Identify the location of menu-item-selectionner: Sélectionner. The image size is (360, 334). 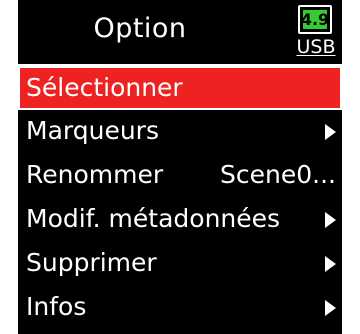
(180, 88).